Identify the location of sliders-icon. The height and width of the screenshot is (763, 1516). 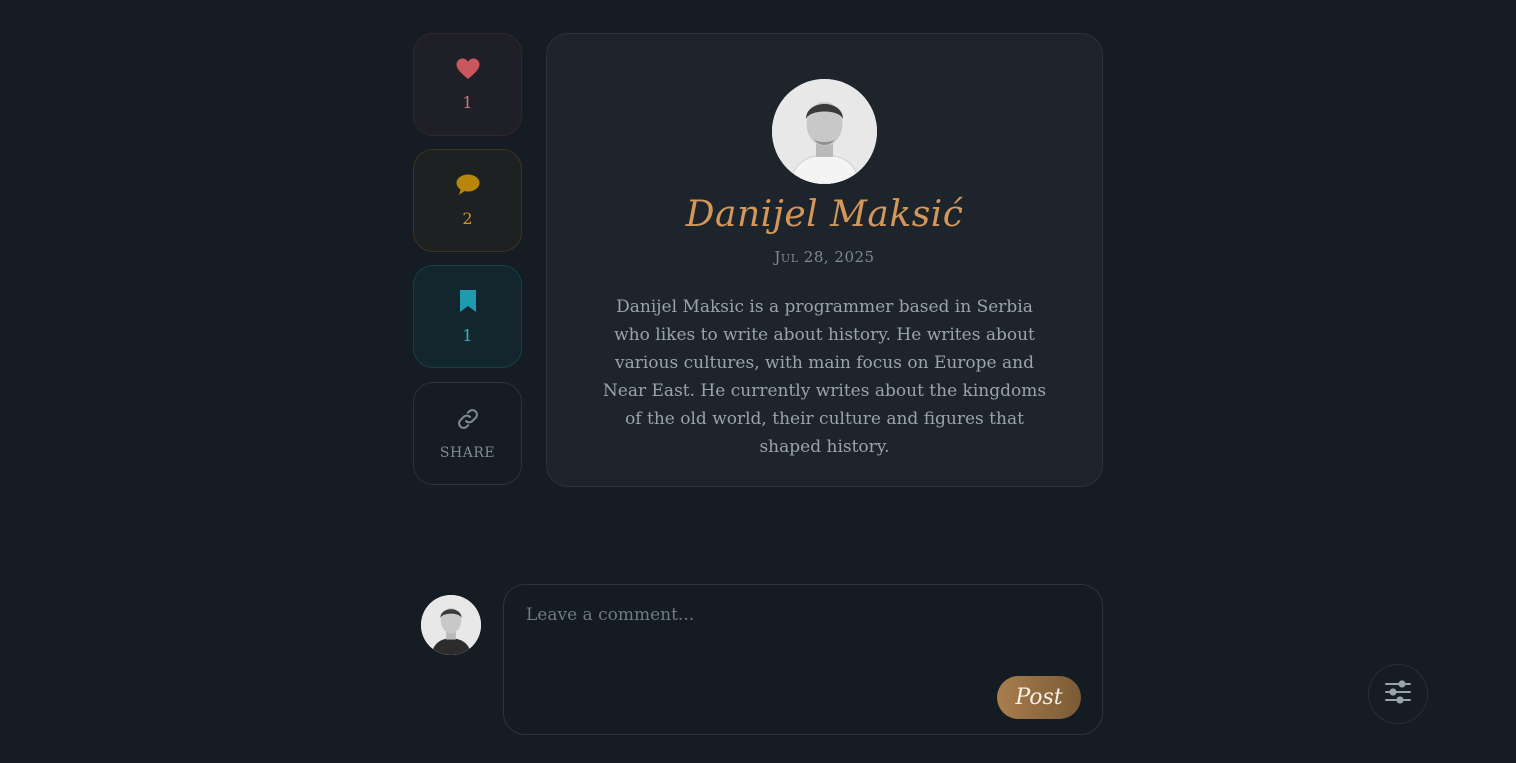
(1398, 694).